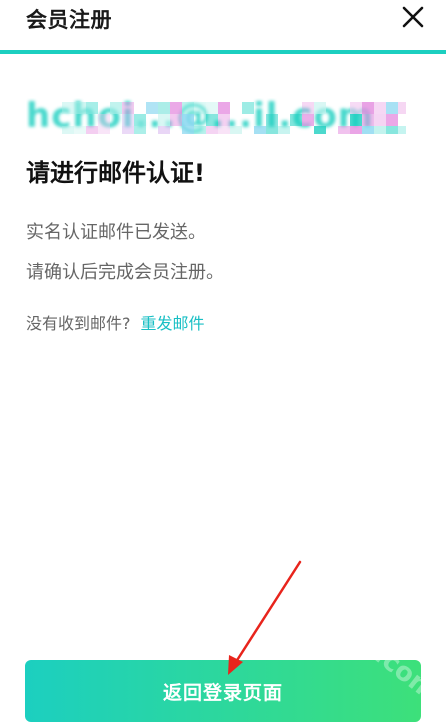  What do you see at coordinates (234, 118) in the screenshot?
I see `email-mosaic-overlay` at bounding box center [234, 118].